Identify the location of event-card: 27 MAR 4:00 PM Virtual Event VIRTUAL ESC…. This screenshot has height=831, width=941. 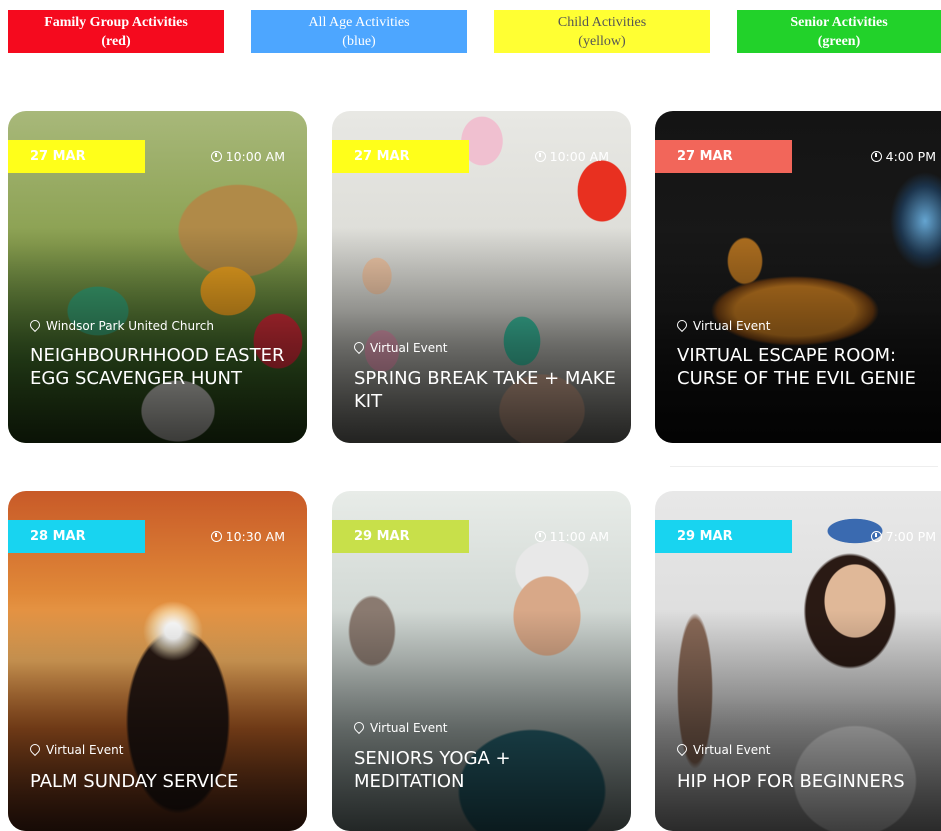
(798, 277).